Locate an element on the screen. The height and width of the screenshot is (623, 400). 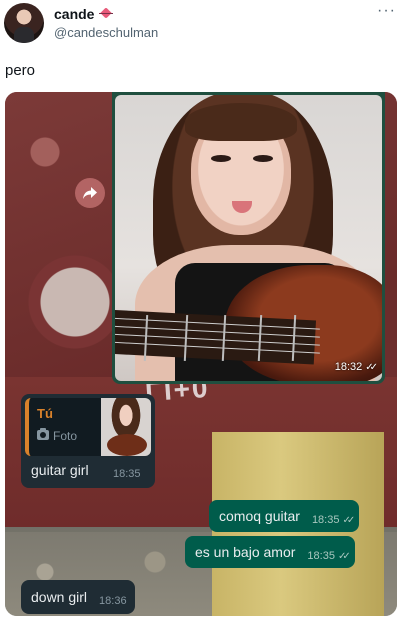
message-text: down girl is located at coordinates (59, 597).